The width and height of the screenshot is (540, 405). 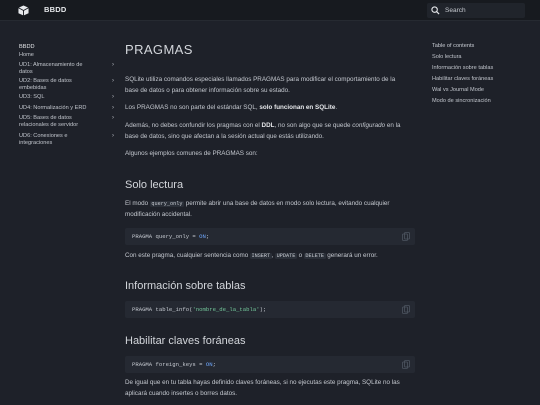 What do you see at coordinates (260, 256) in the screenshot?
I see `inline-code: INSERT` at bounding box center [260, 256].